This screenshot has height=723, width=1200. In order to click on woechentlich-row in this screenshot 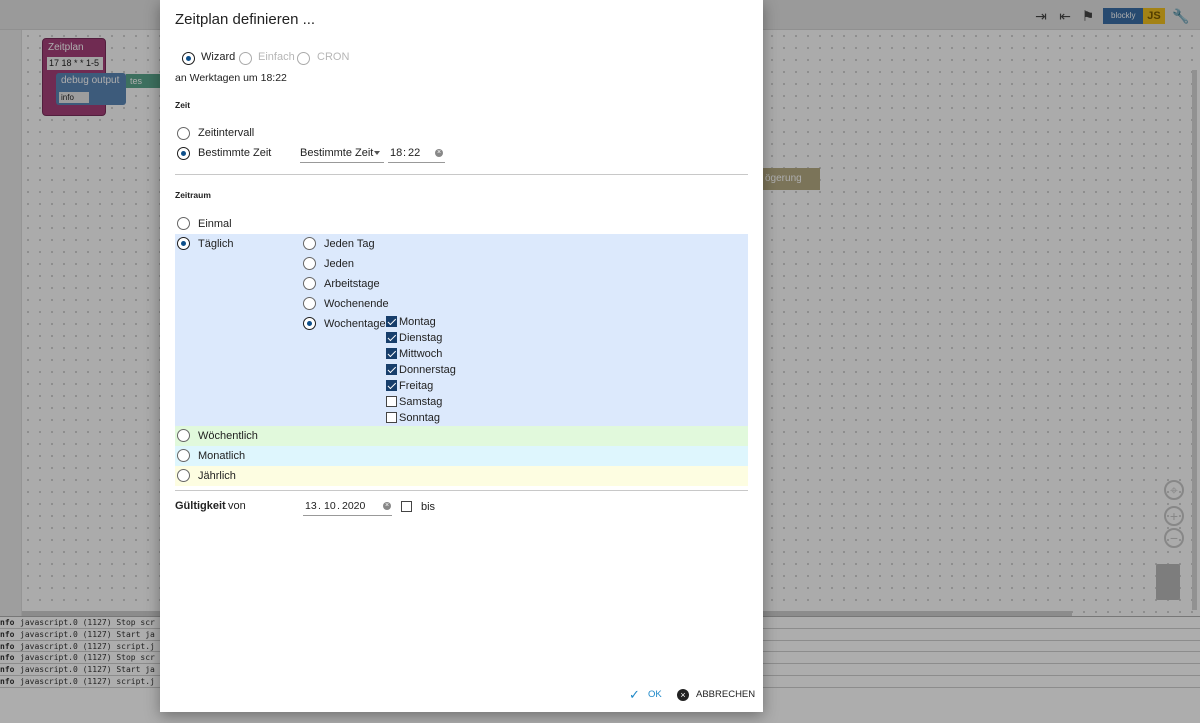, I will do `click(461, 436)`.